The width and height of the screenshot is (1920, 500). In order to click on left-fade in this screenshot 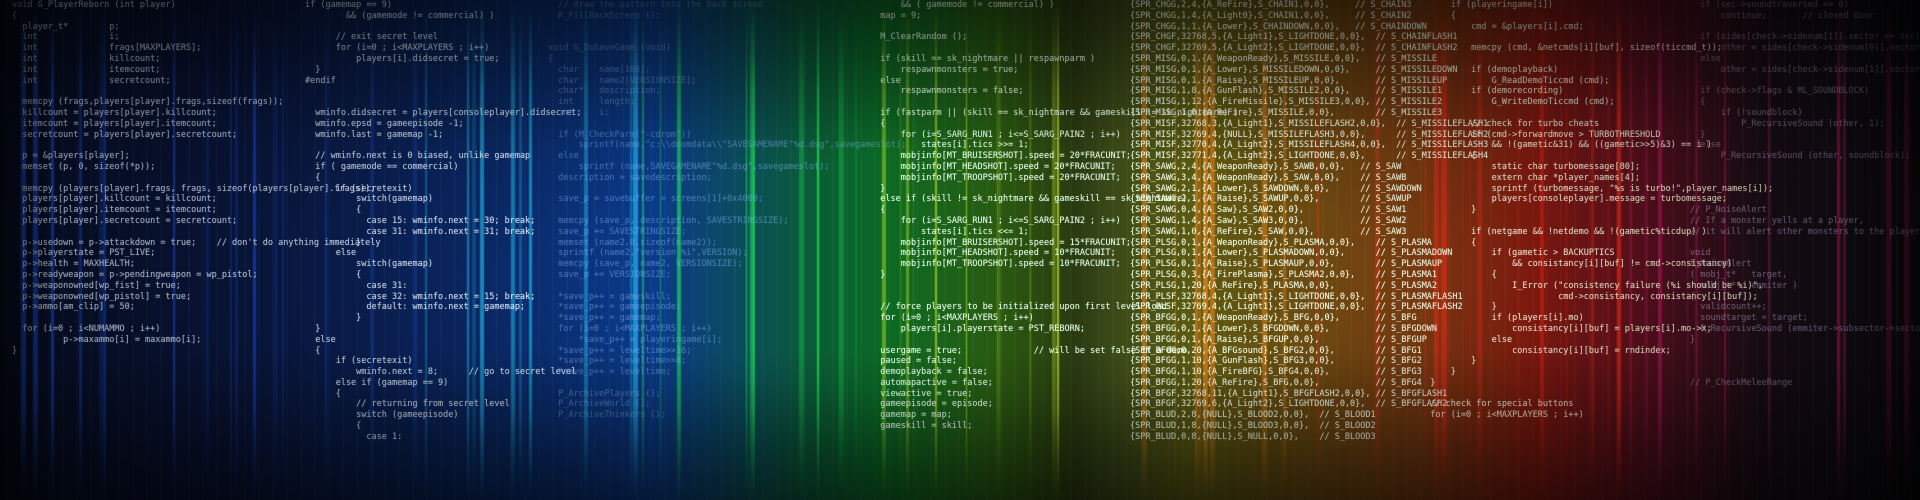, I will do `click(30, 250)`.